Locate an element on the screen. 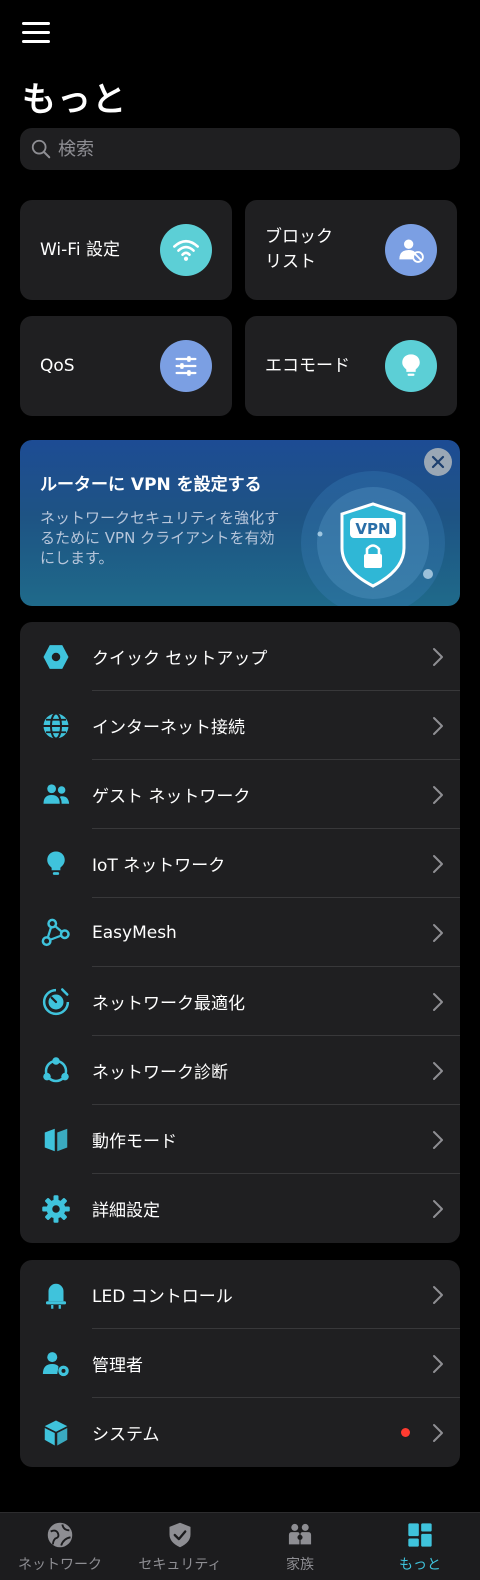  vpn-banner-description: ネットワークセキュリティを強化するために VPN クライアントを有効にします。 is located at coordinates (160, 538).